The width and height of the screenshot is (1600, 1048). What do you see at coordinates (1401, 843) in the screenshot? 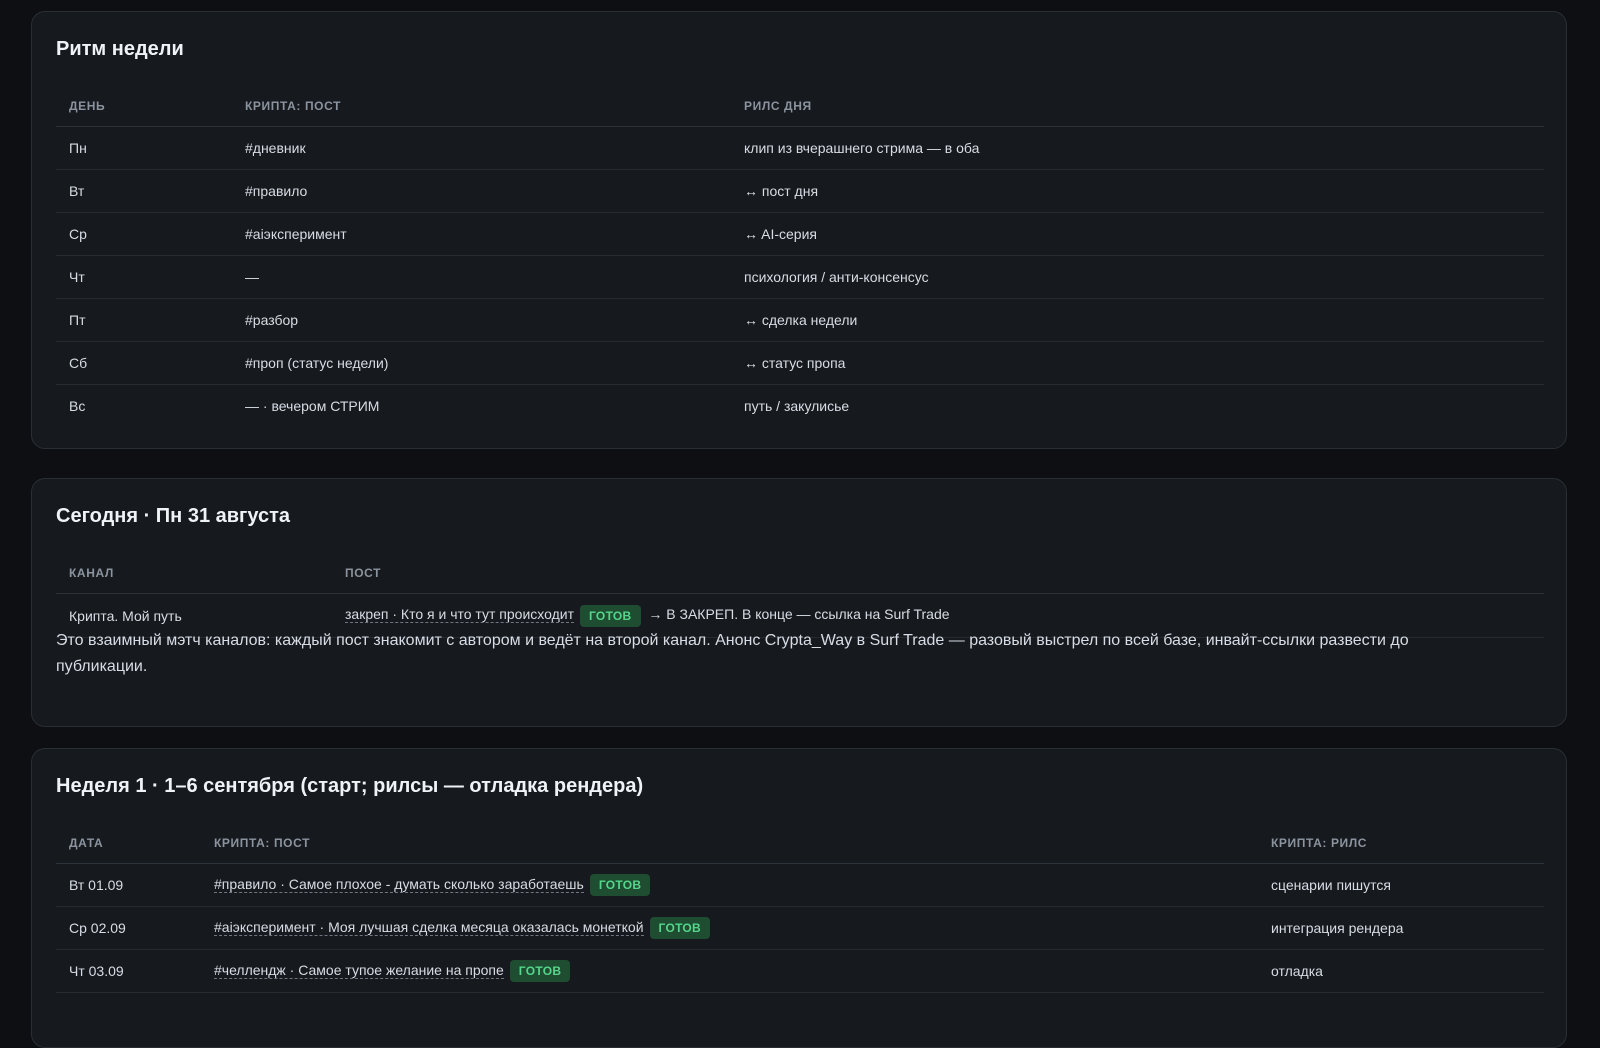
I see `column-header-crypto-reels: КРИПТА: РИЛС` at bounding box center [1401, 843].